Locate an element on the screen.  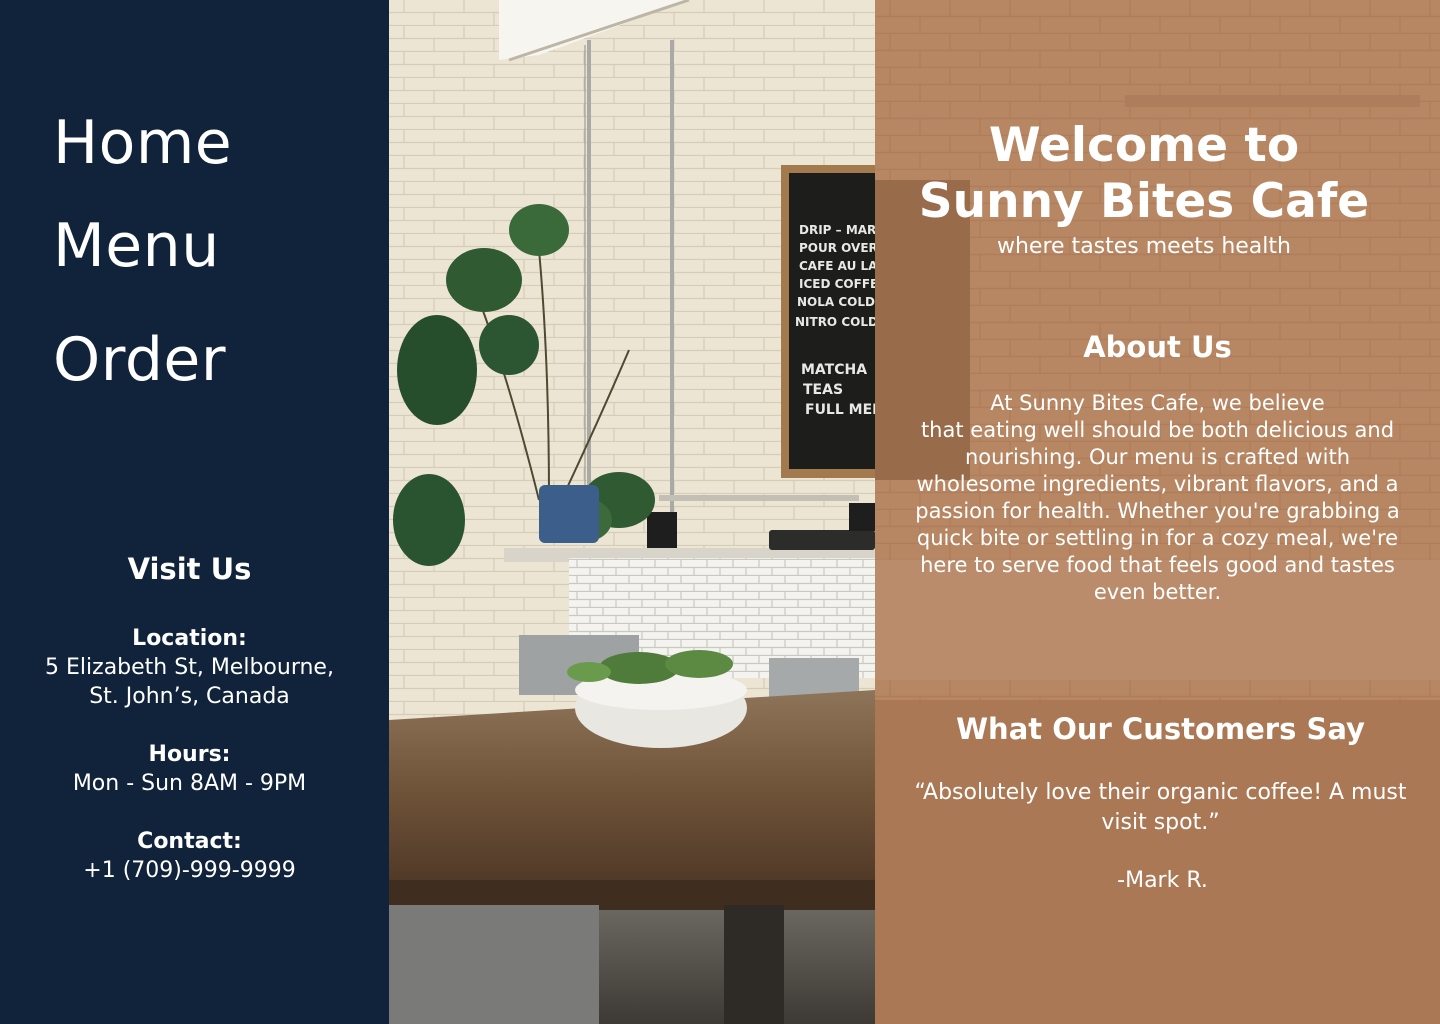
welcome-line-2: Sunny Bites Cafe is located at coordinates (1144, 201).